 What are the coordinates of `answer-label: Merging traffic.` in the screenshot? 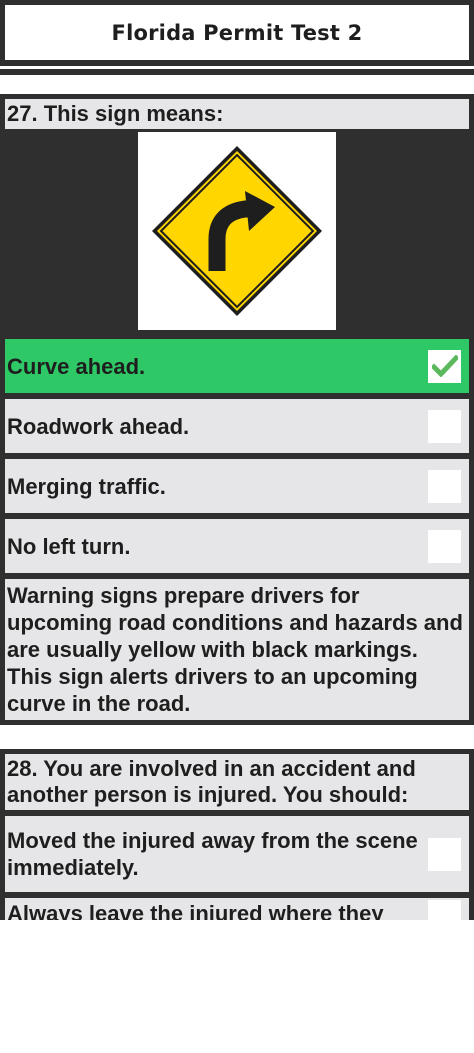 It's located at (86, 486).